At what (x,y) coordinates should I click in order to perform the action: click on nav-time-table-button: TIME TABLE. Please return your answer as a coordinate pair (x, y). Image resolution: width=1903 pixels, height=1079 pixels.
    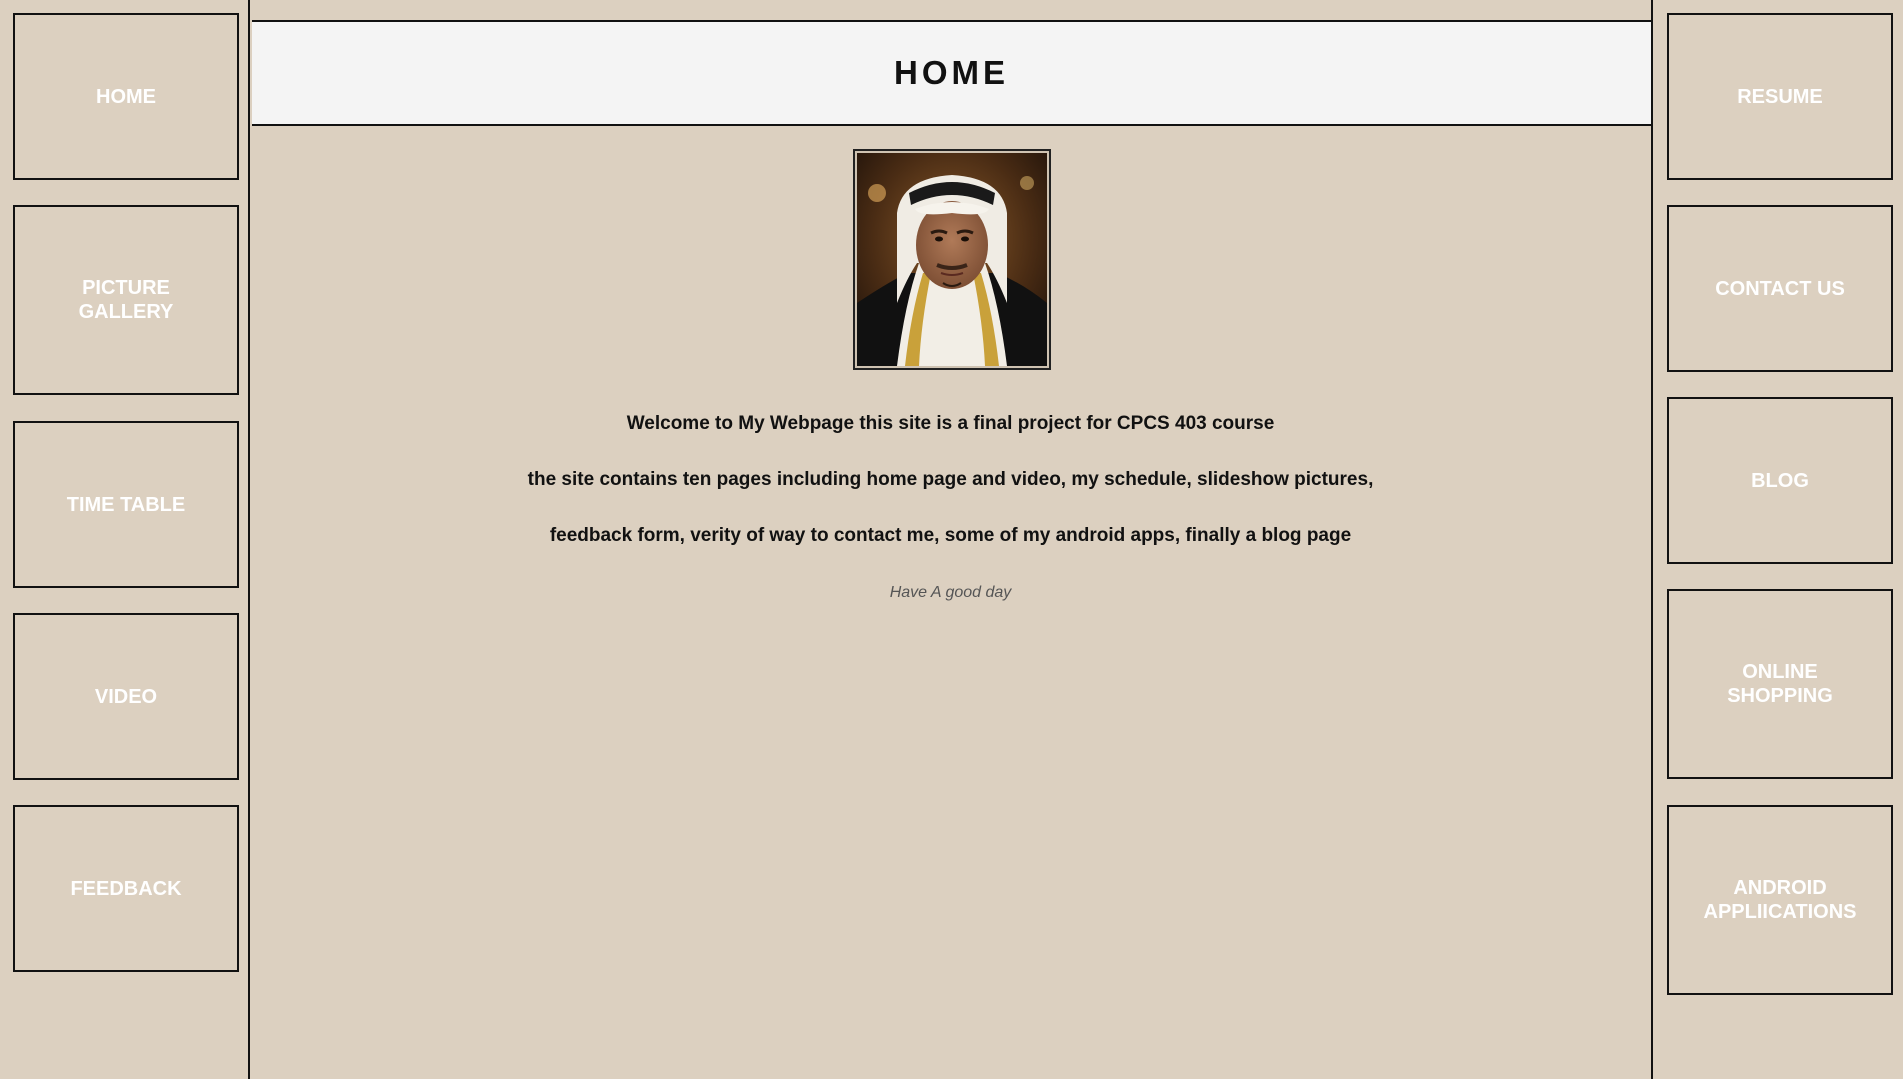
    Looking at the image, I should click on (126, 504).